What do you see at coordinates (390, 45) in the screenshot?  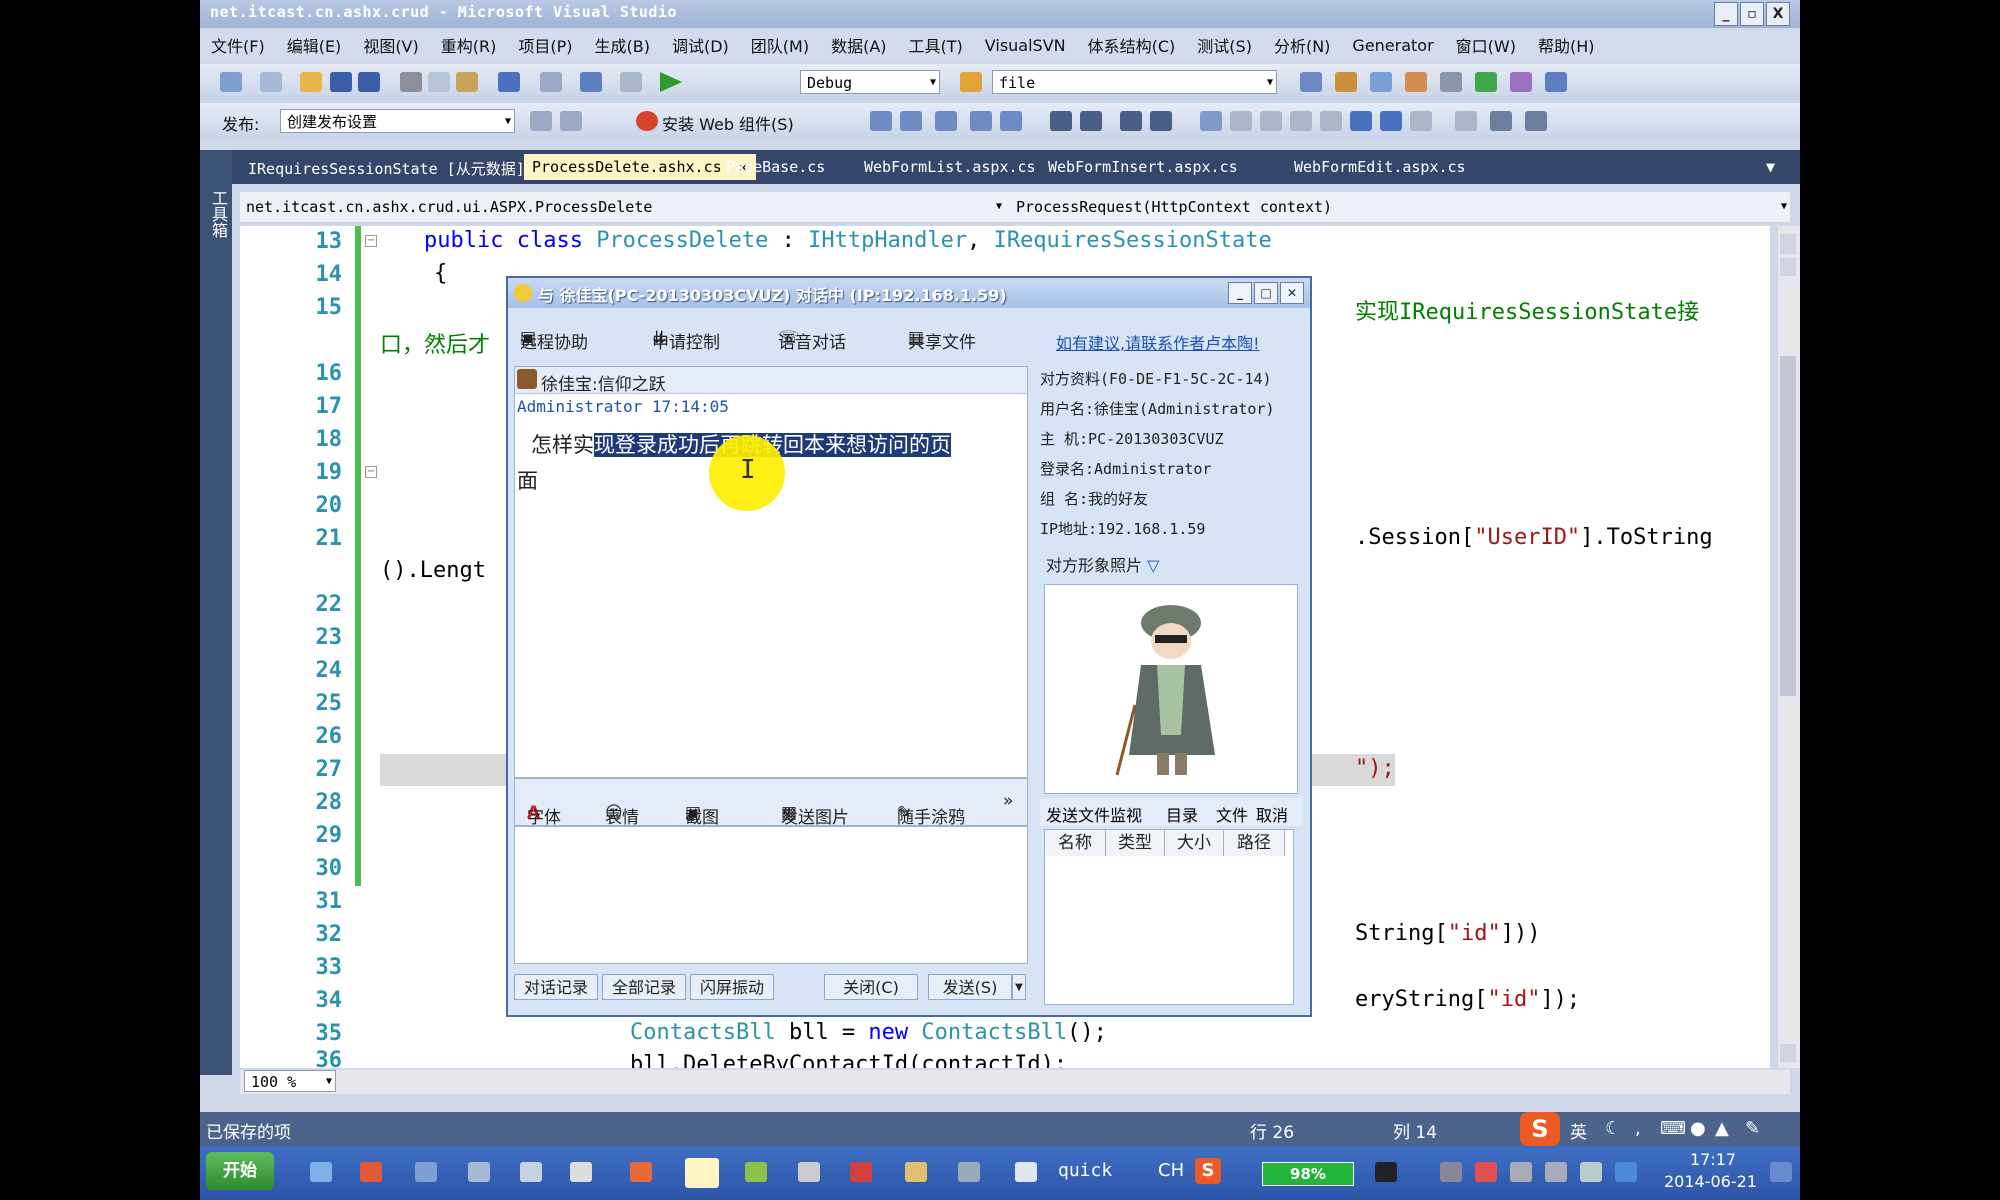 I see `menu-view: 视图(V)` at bounding box center [390, 45].